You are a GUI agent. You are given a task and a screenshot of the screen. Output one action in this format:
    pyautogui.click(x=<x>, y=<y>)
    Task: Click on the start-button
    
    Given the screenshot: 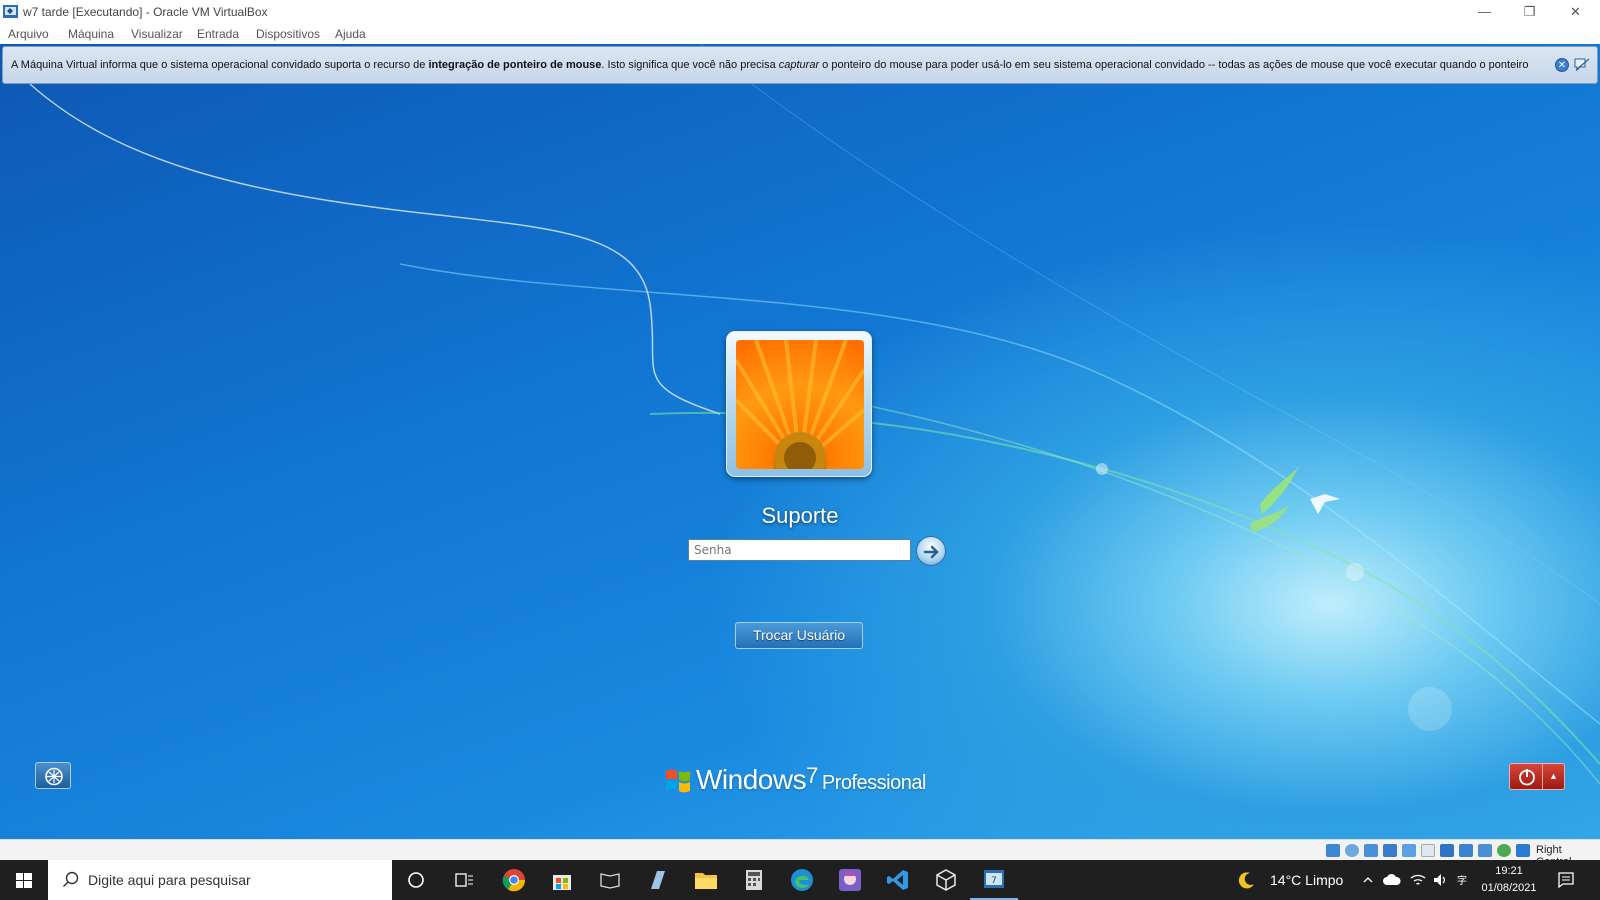 What is the action you would take?
    pyautogui.click(x=24, y=880)
    